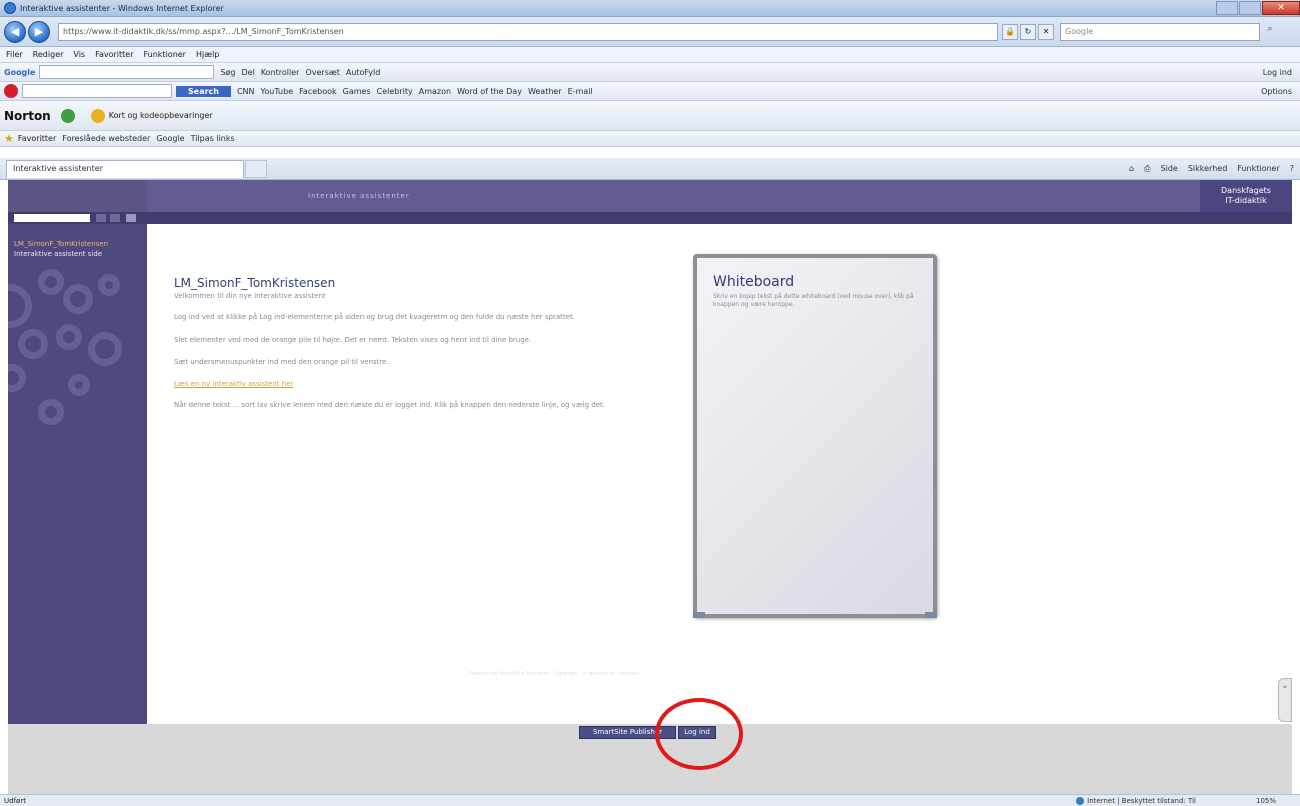 The width and height of the screenshot is (1300, 806). What do you see at coordinates (359, 196) in the screenshot?
I see `breadcrumb: Interaktive assistenter` at bounding box center [359, 196].